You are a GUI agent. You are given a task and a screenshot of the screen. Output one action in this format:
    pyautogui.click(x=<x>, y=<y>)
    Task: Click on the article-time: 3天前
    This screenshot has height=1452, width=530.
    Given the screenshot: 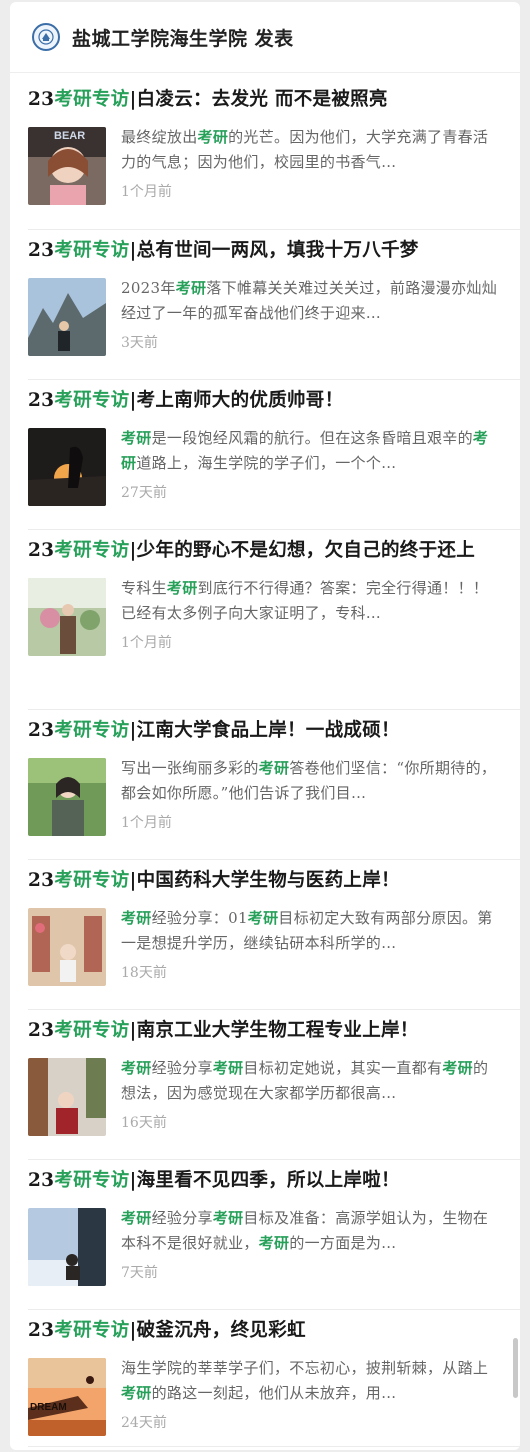 What is the action you would take?
    pyautogui.click(x=139, y=343)
    